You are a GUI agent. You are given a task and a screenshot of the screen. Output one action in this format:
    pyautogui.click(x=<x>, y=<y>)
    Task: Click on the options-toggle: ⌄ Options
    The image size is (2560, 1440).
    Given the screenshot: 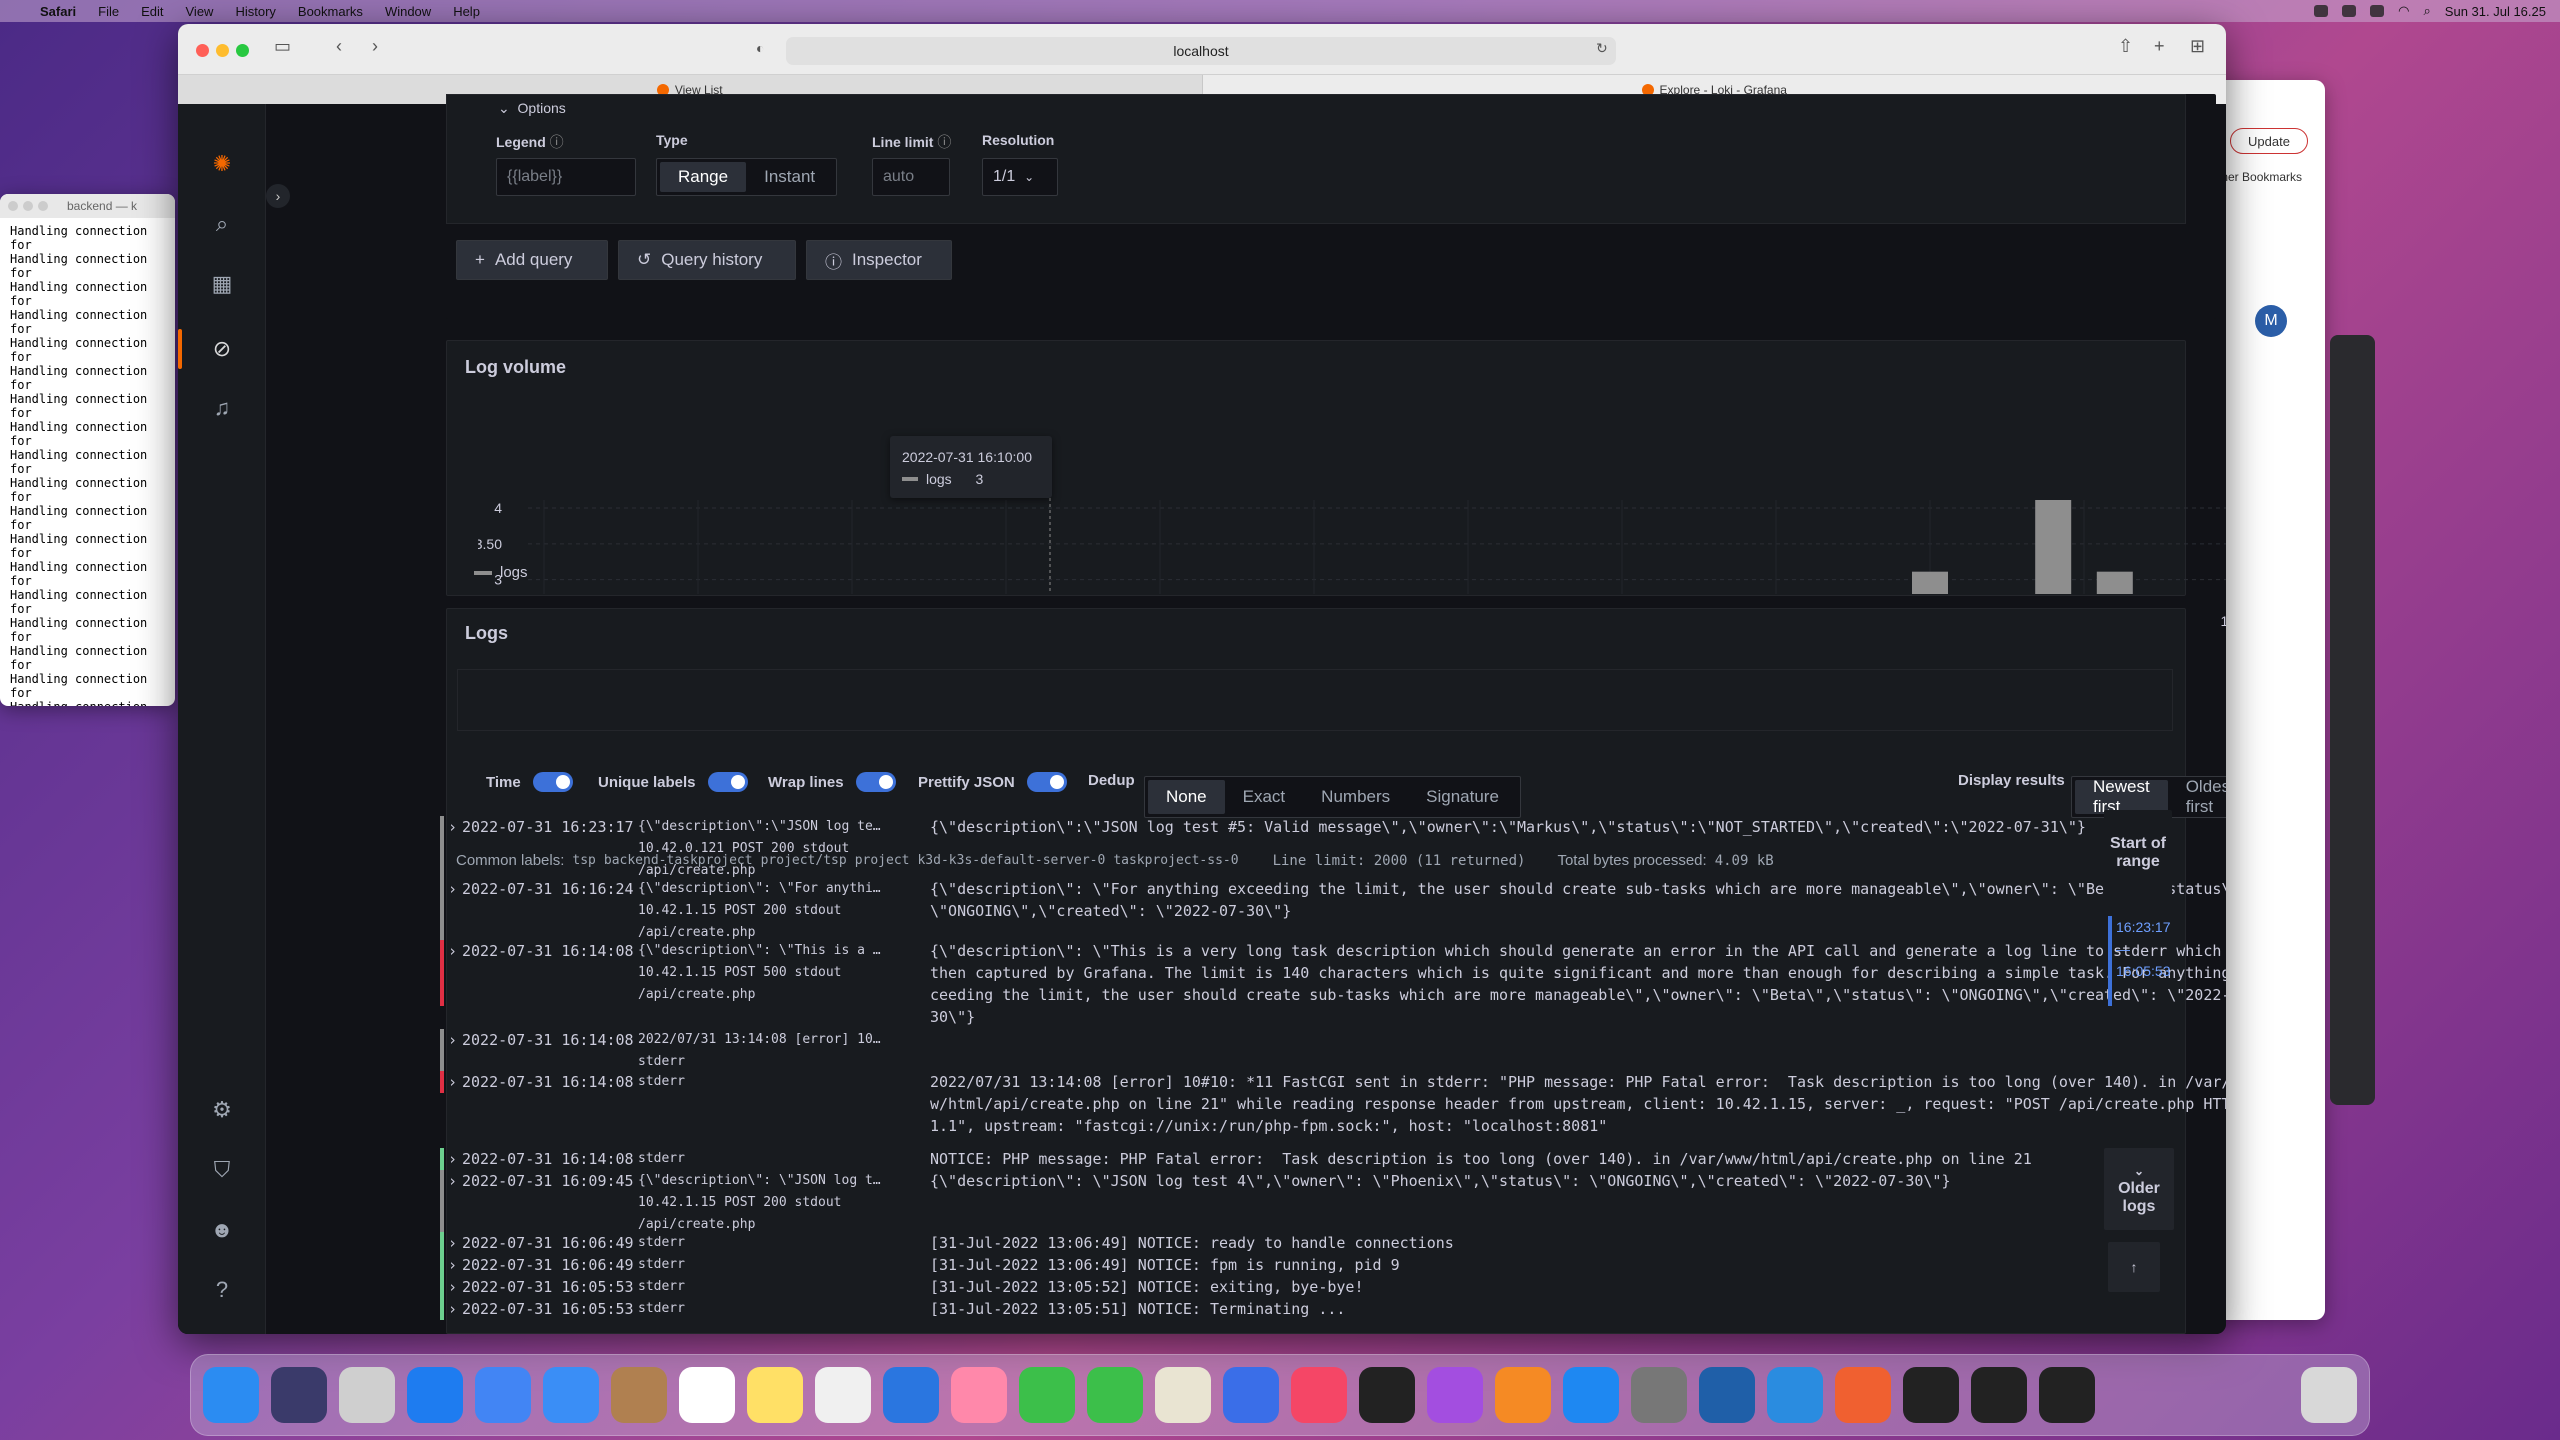 What is the action you would take?
    pyautogui.click(x=532, y=108)
    